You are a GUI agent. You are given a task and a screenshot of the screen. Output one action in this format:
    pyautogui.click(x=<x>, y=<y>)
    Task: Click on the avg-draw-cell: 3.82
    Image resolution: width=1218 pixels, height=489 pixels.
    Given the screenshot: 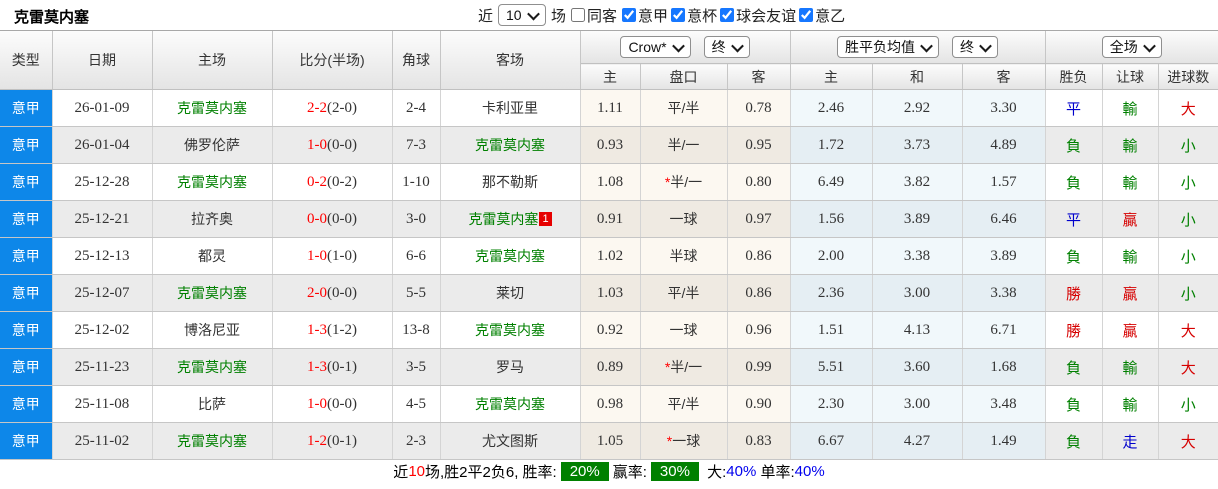 What is the action you would take?
    pyautogui.click(x=917, y=182)
    